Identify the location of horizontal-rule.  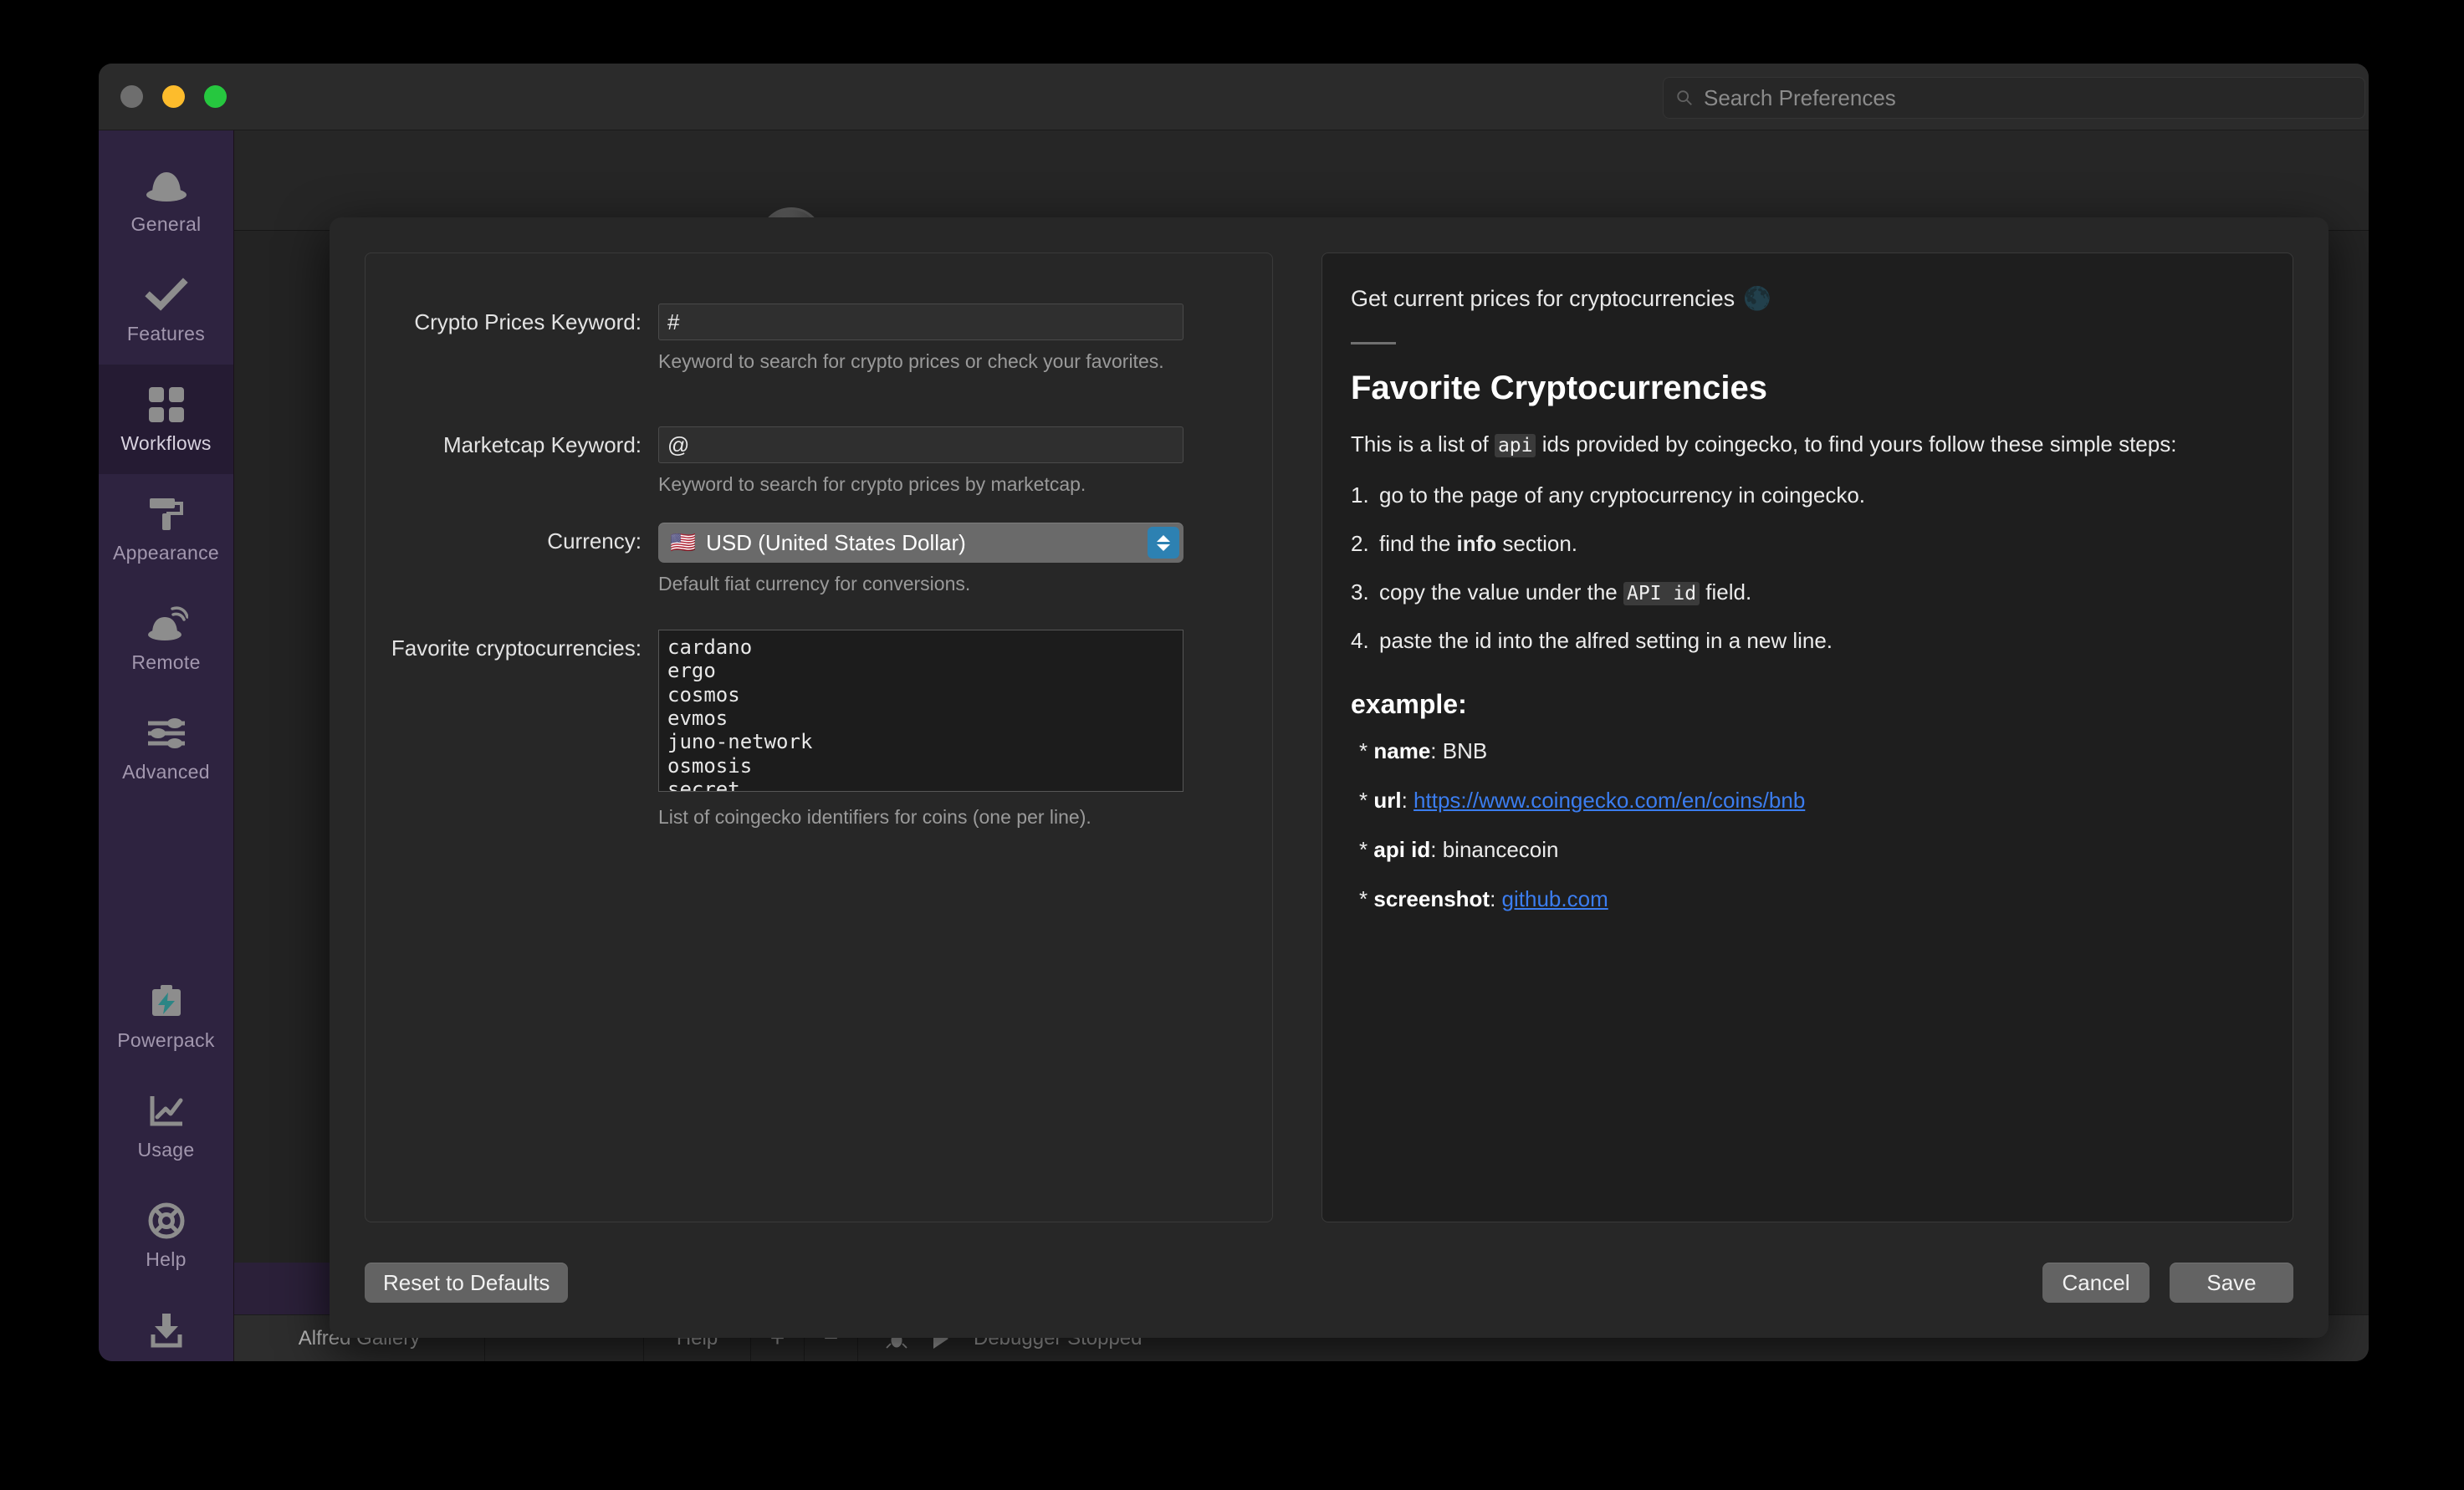
(1374, 343).